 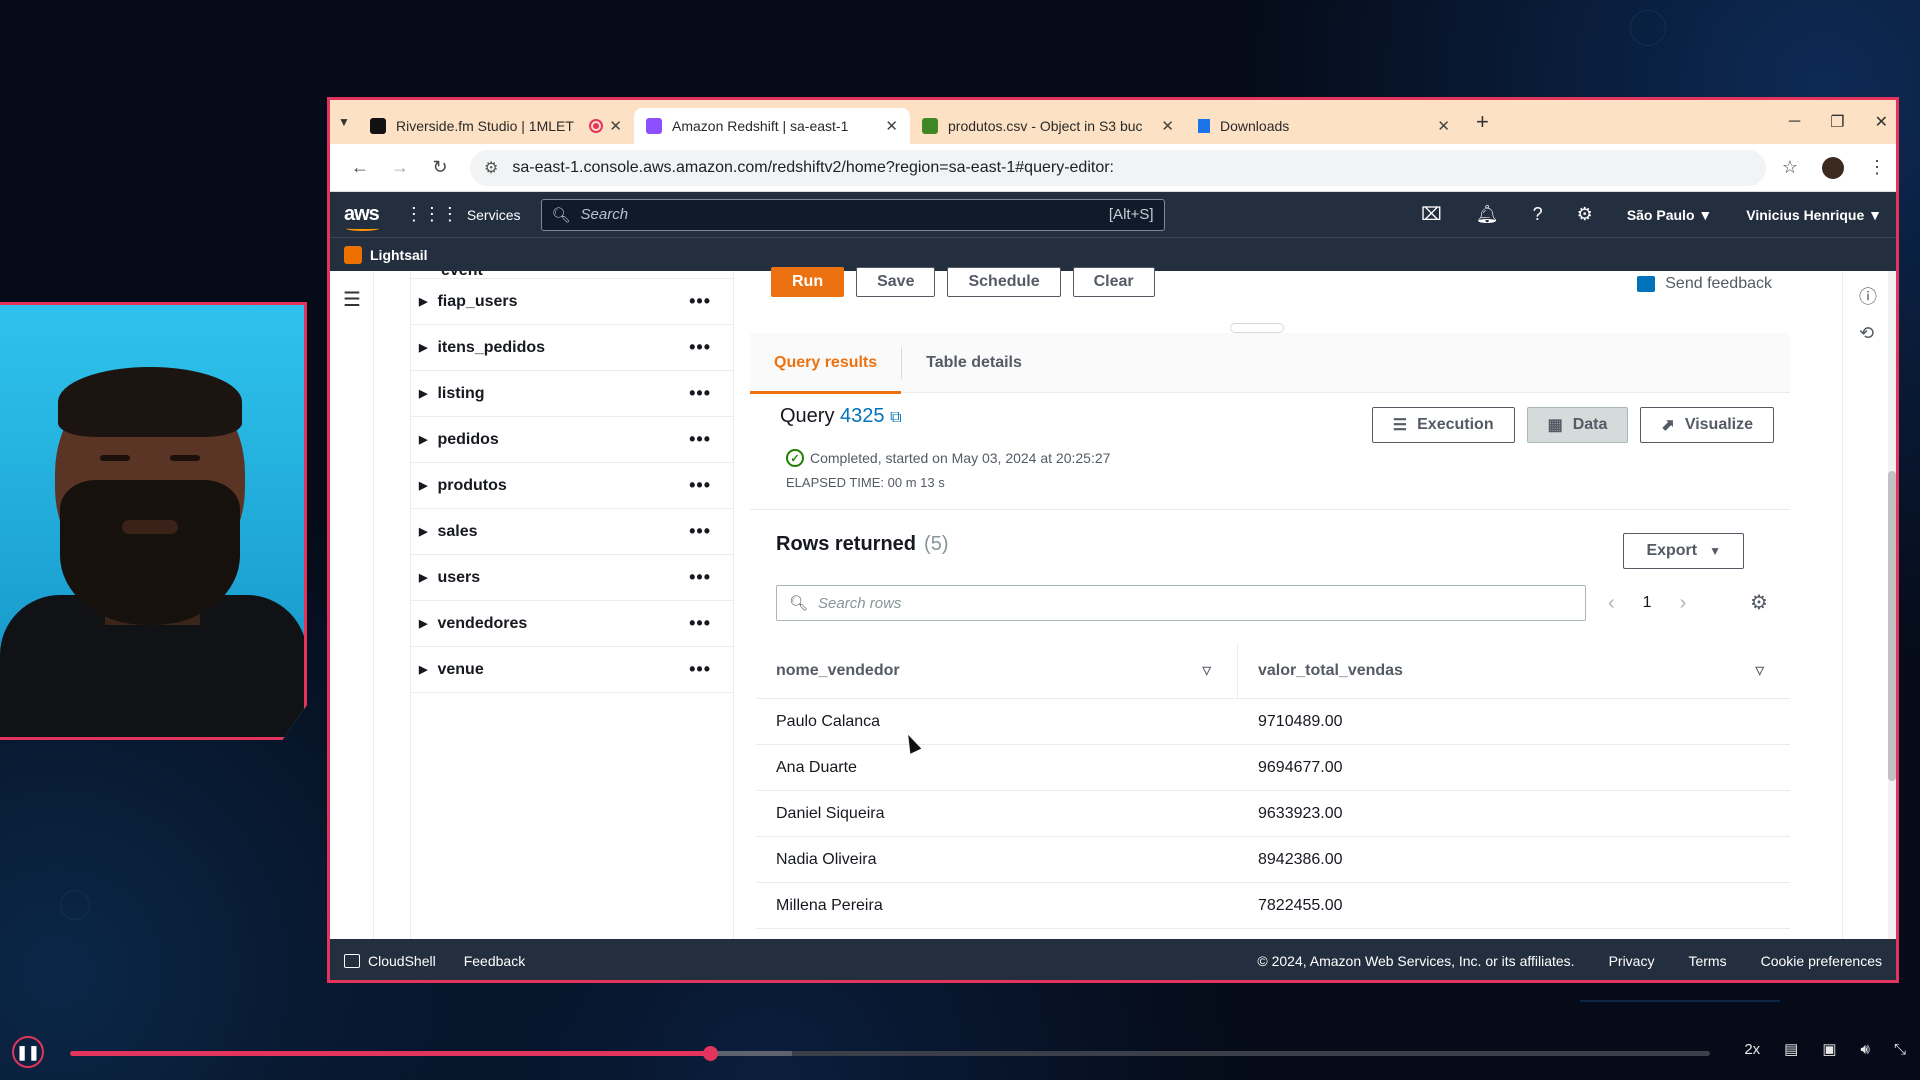 What do you see at coordinates (360, 167) in the screenshot?
I see `back-icon: ←` at bounding box center [360, 167].